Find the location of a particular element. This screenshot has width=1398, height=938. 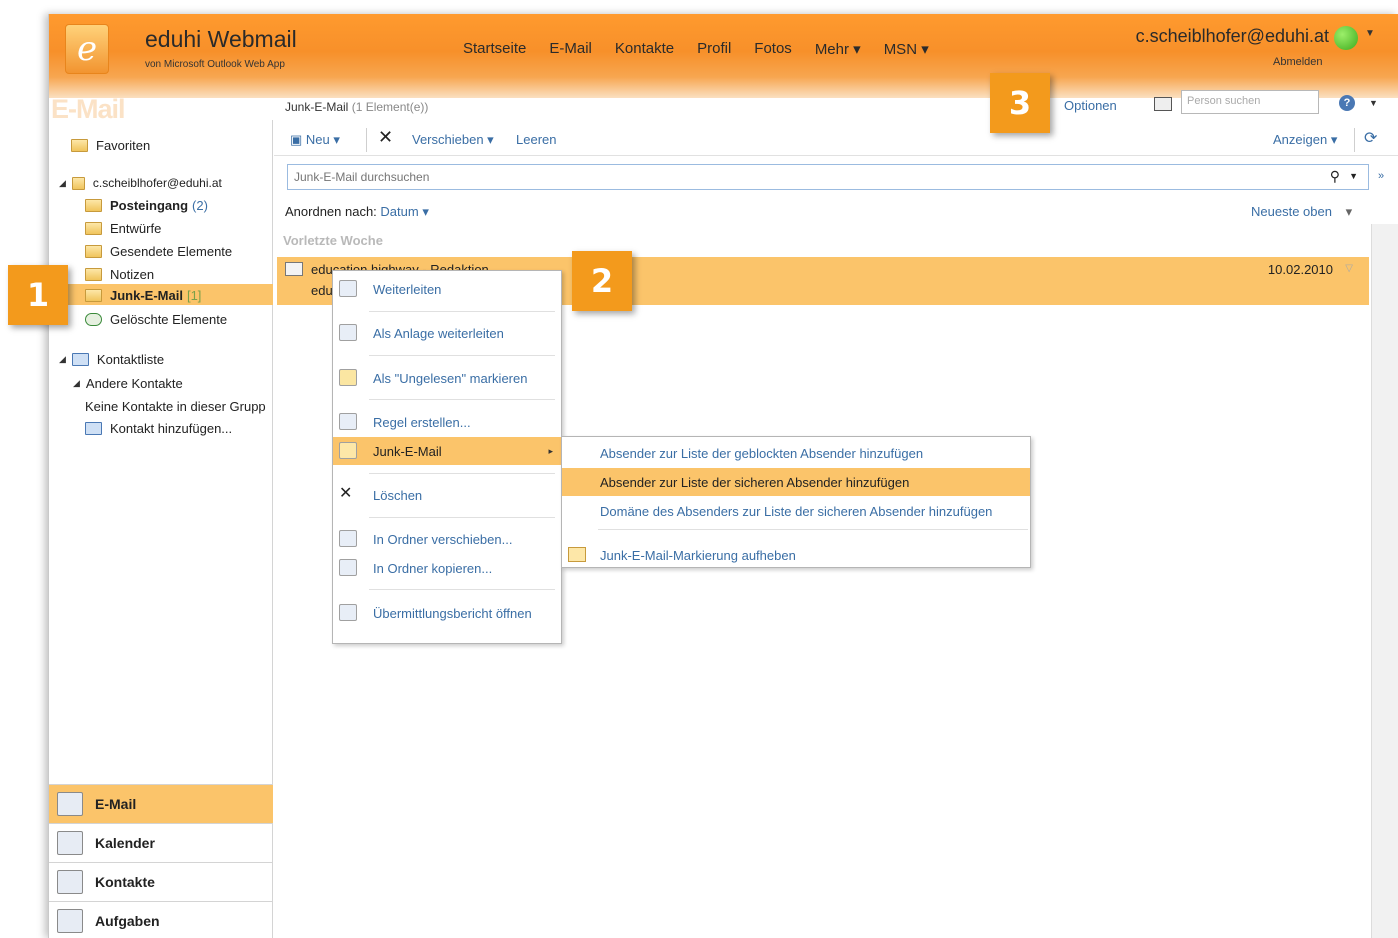

ctx-label: Weiterleiten is located at coordinates (407, 289).